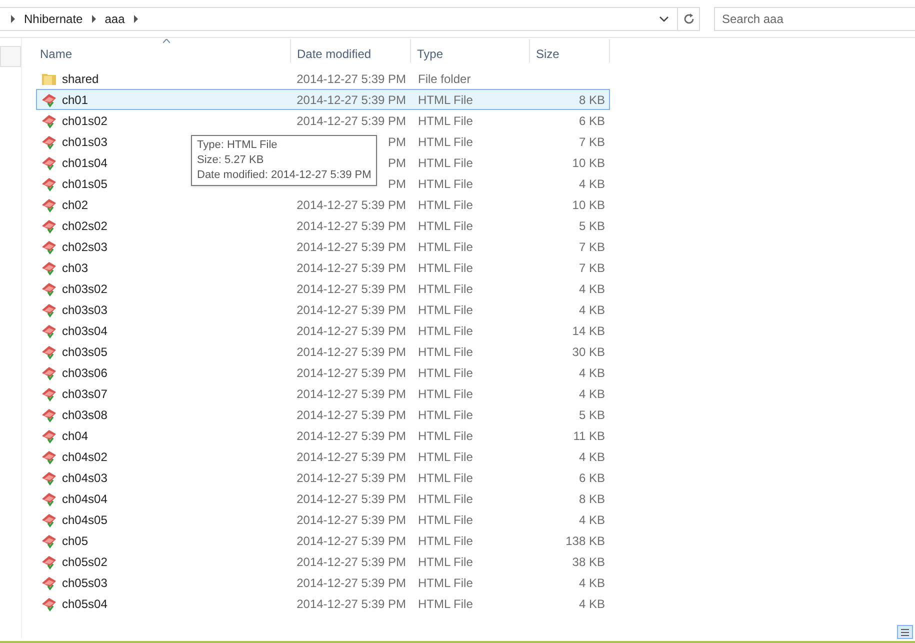 This screenshot has width=915, height=643. I want to click on size-cell-text: 6 KB, so click(591, 478).